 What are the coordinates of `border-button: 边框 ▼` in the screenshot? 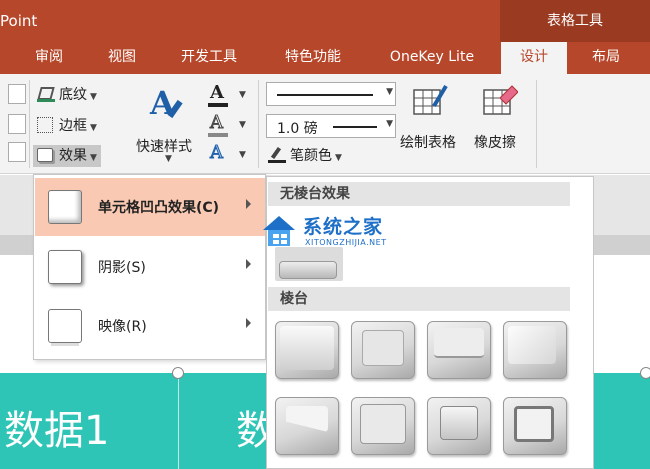 It's located at (67, 126).